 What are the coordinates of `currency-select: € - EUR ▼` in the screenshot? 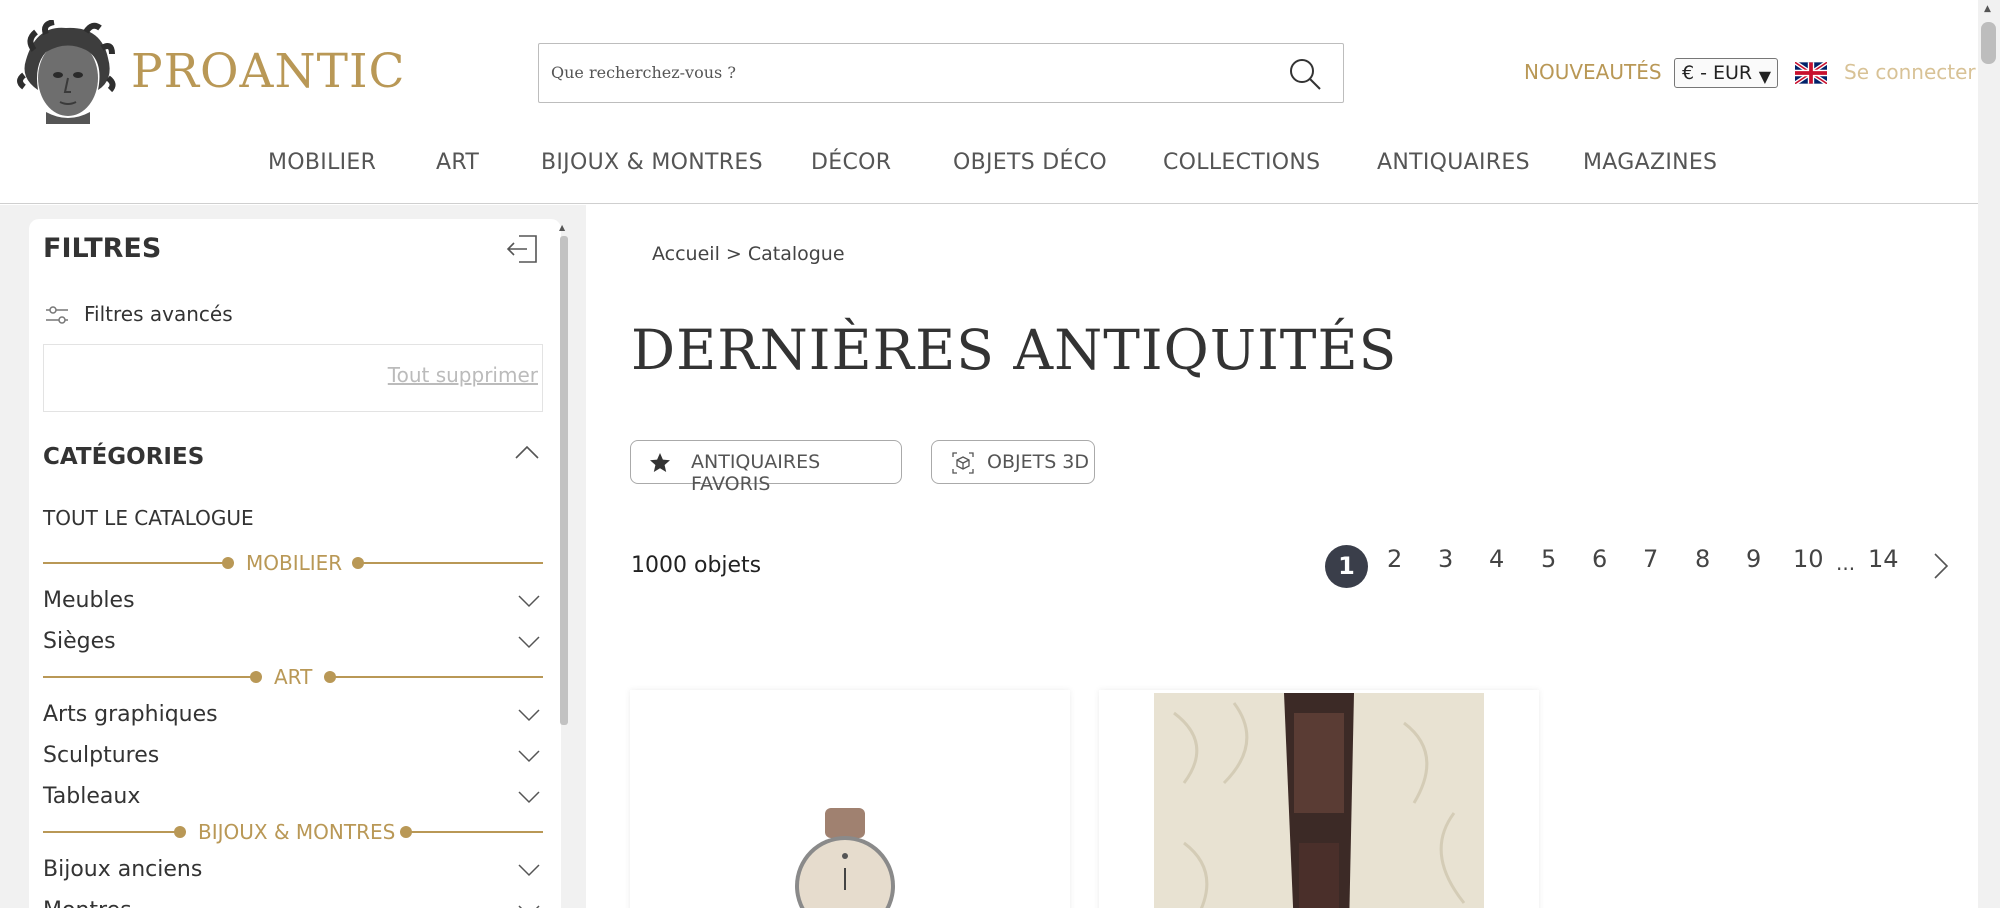 It's located at (1726, 73).